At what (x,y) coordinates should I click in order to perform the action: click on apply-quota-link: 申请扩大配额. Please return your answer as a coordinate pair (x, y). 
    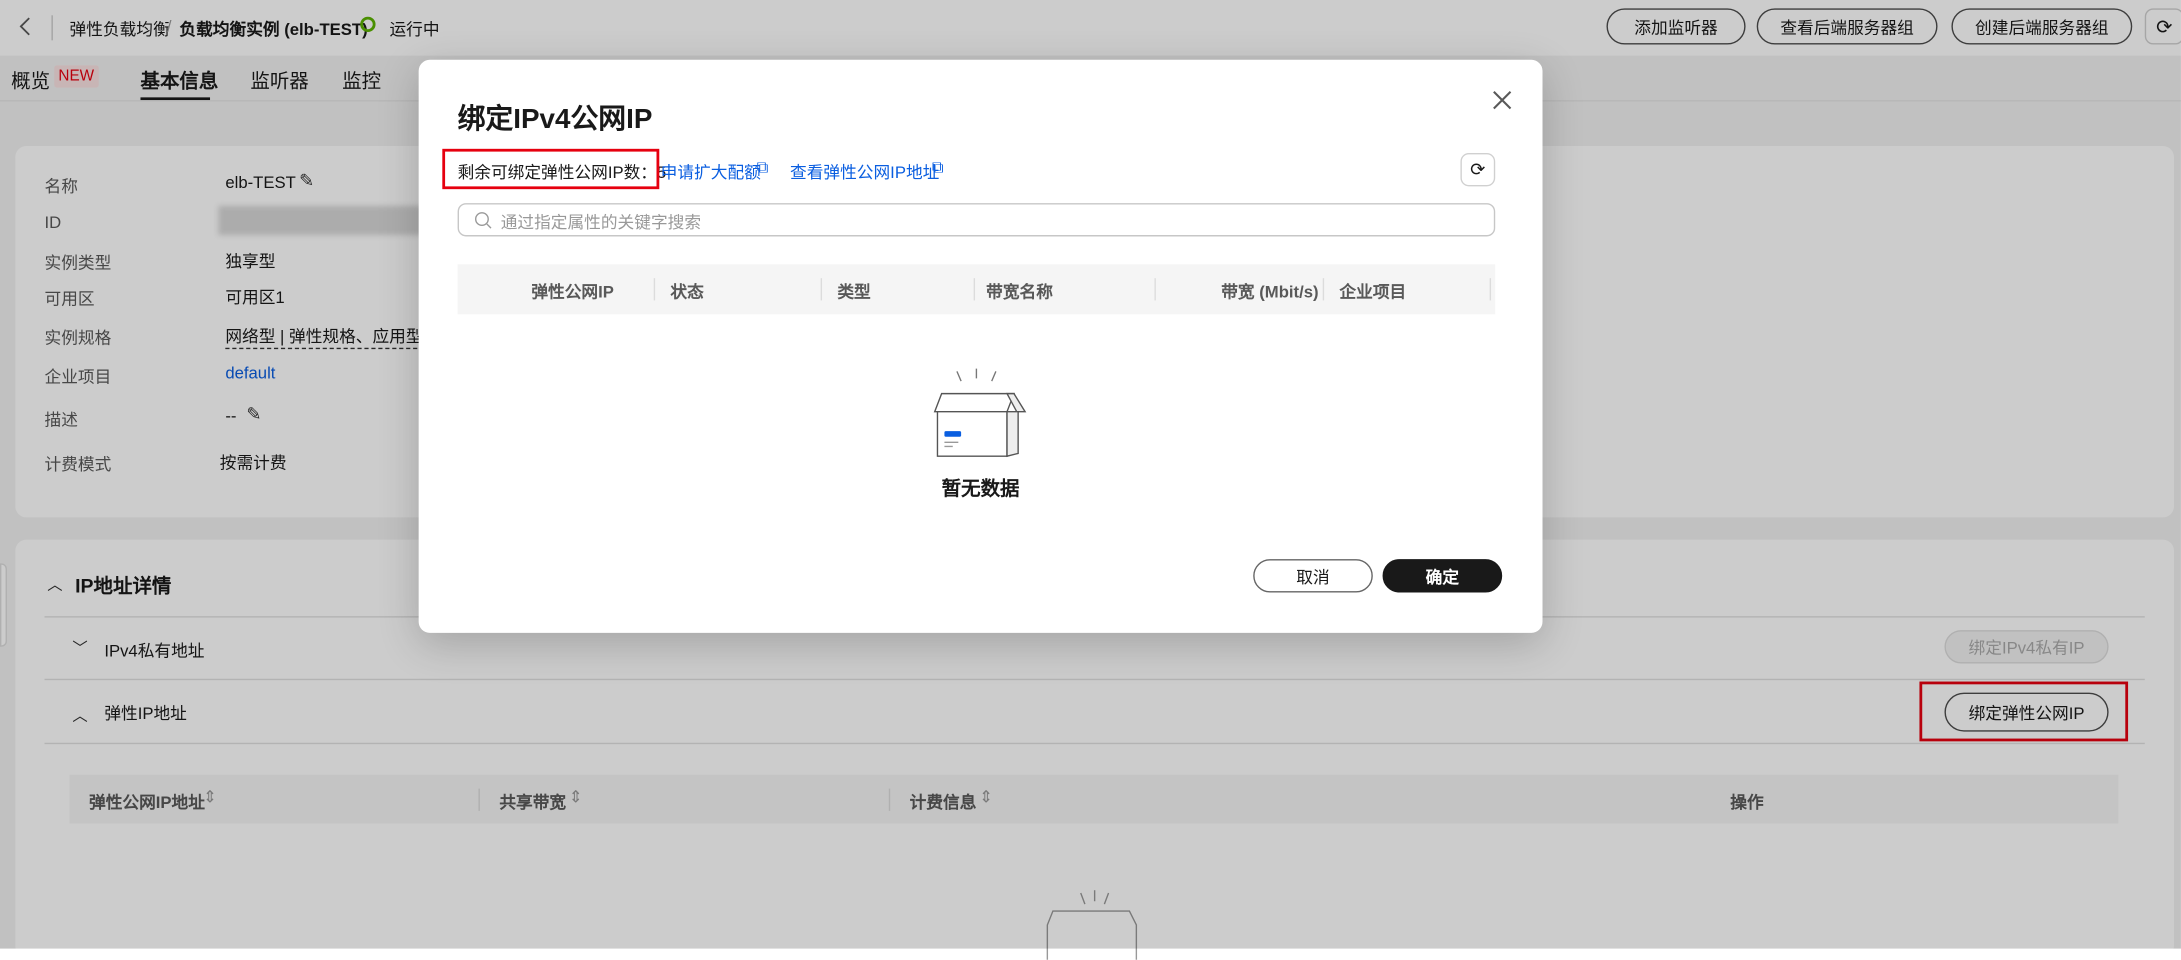
    Looking at the image, I should click on (711, 172).